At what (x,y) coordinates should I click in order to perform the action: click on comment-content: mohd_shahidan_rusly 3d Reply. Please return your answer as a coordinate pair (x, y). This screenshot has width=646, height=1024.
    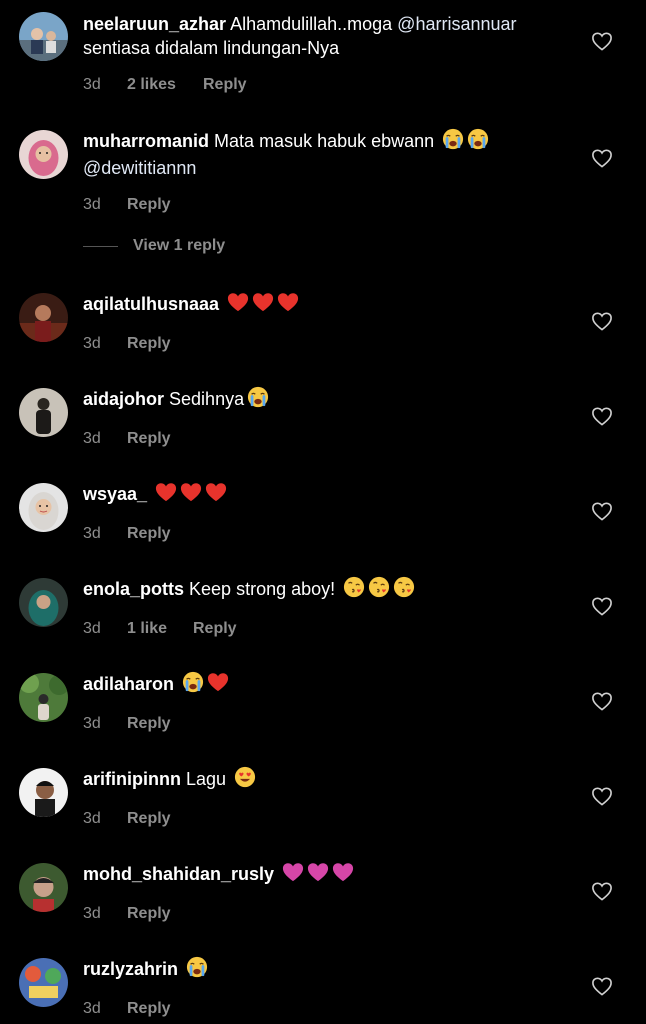
    Looking at the image, I should click on (333, 892).